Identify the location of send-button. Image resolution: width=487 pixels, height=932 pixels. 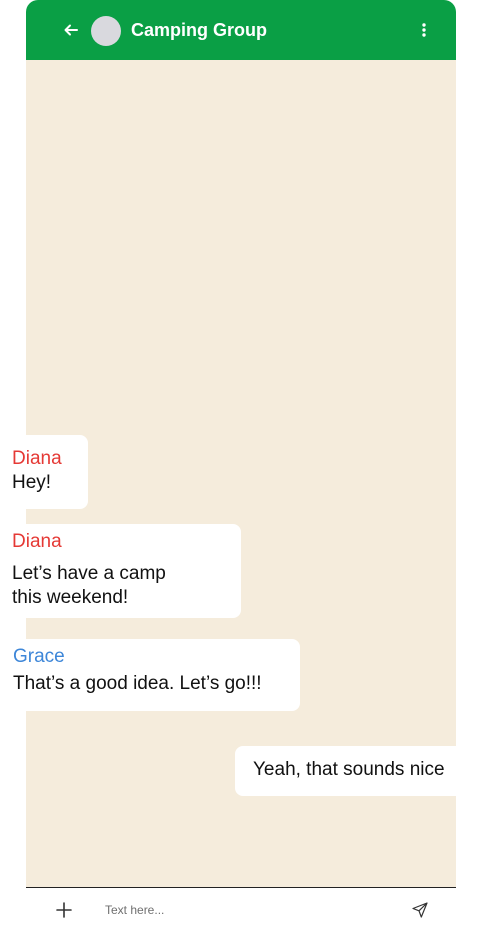
(420, 910).